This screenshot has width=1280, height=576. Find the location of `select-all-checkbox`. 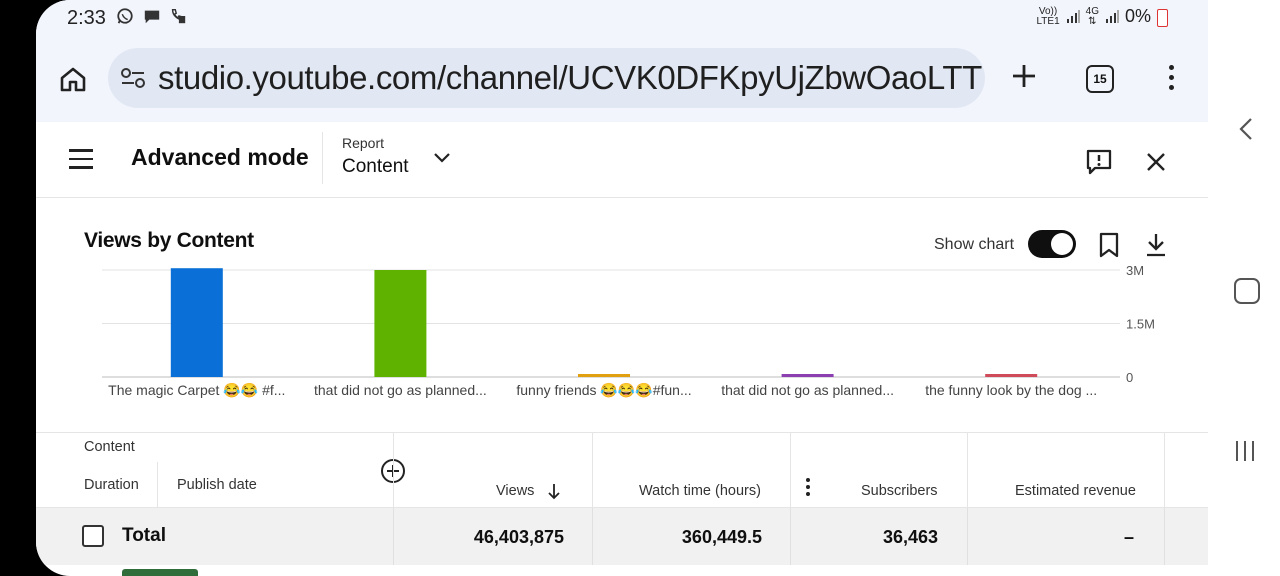

select-all-checkbox is located at coordinates (93, 536).